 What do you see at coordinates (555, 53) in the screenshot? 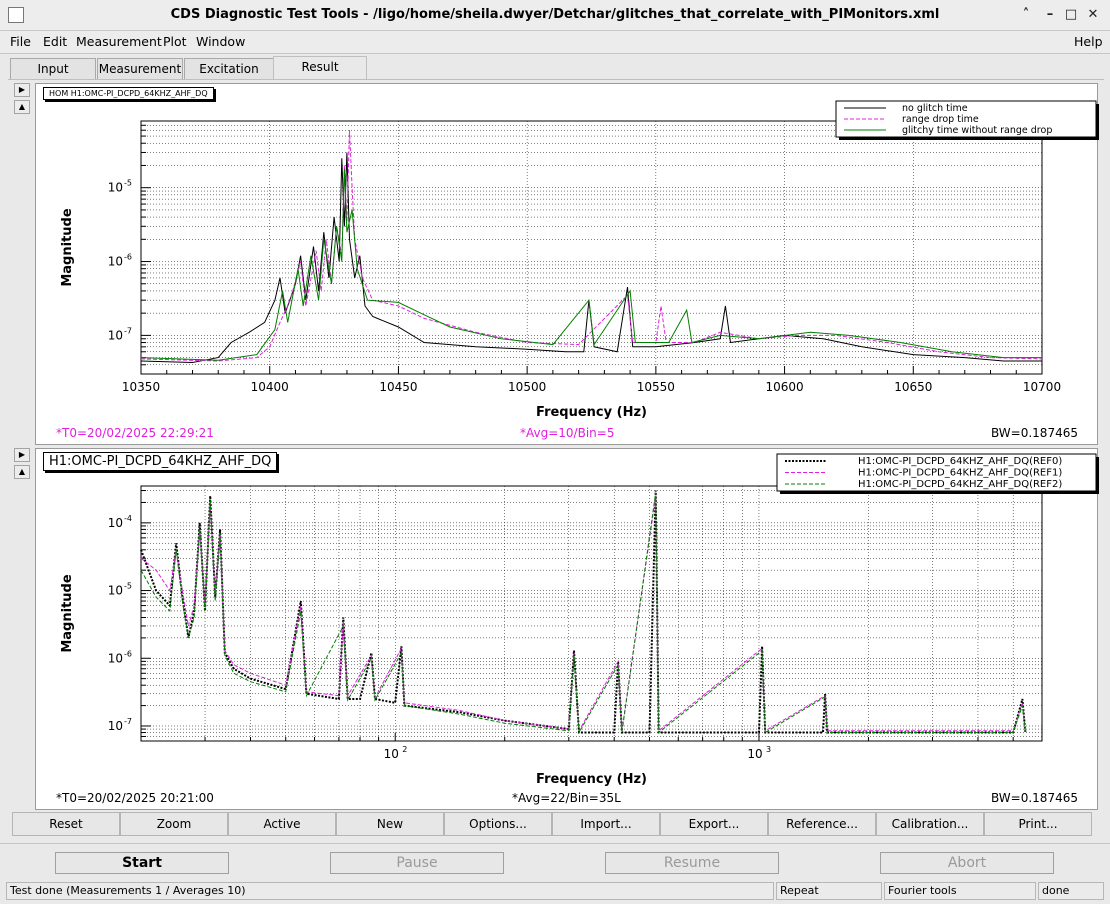
I see `menu-separator` at bounding box center [555, 53].